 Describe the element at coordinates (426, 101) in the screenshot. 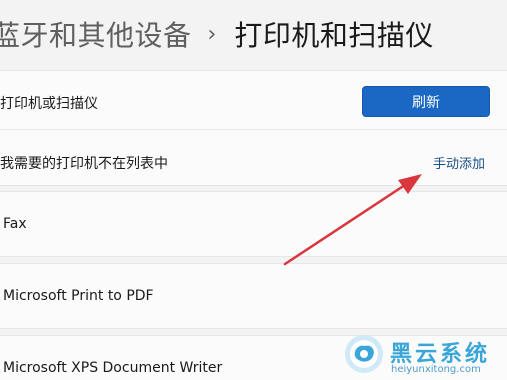

I see `refresh-button: 刷新` at that location.